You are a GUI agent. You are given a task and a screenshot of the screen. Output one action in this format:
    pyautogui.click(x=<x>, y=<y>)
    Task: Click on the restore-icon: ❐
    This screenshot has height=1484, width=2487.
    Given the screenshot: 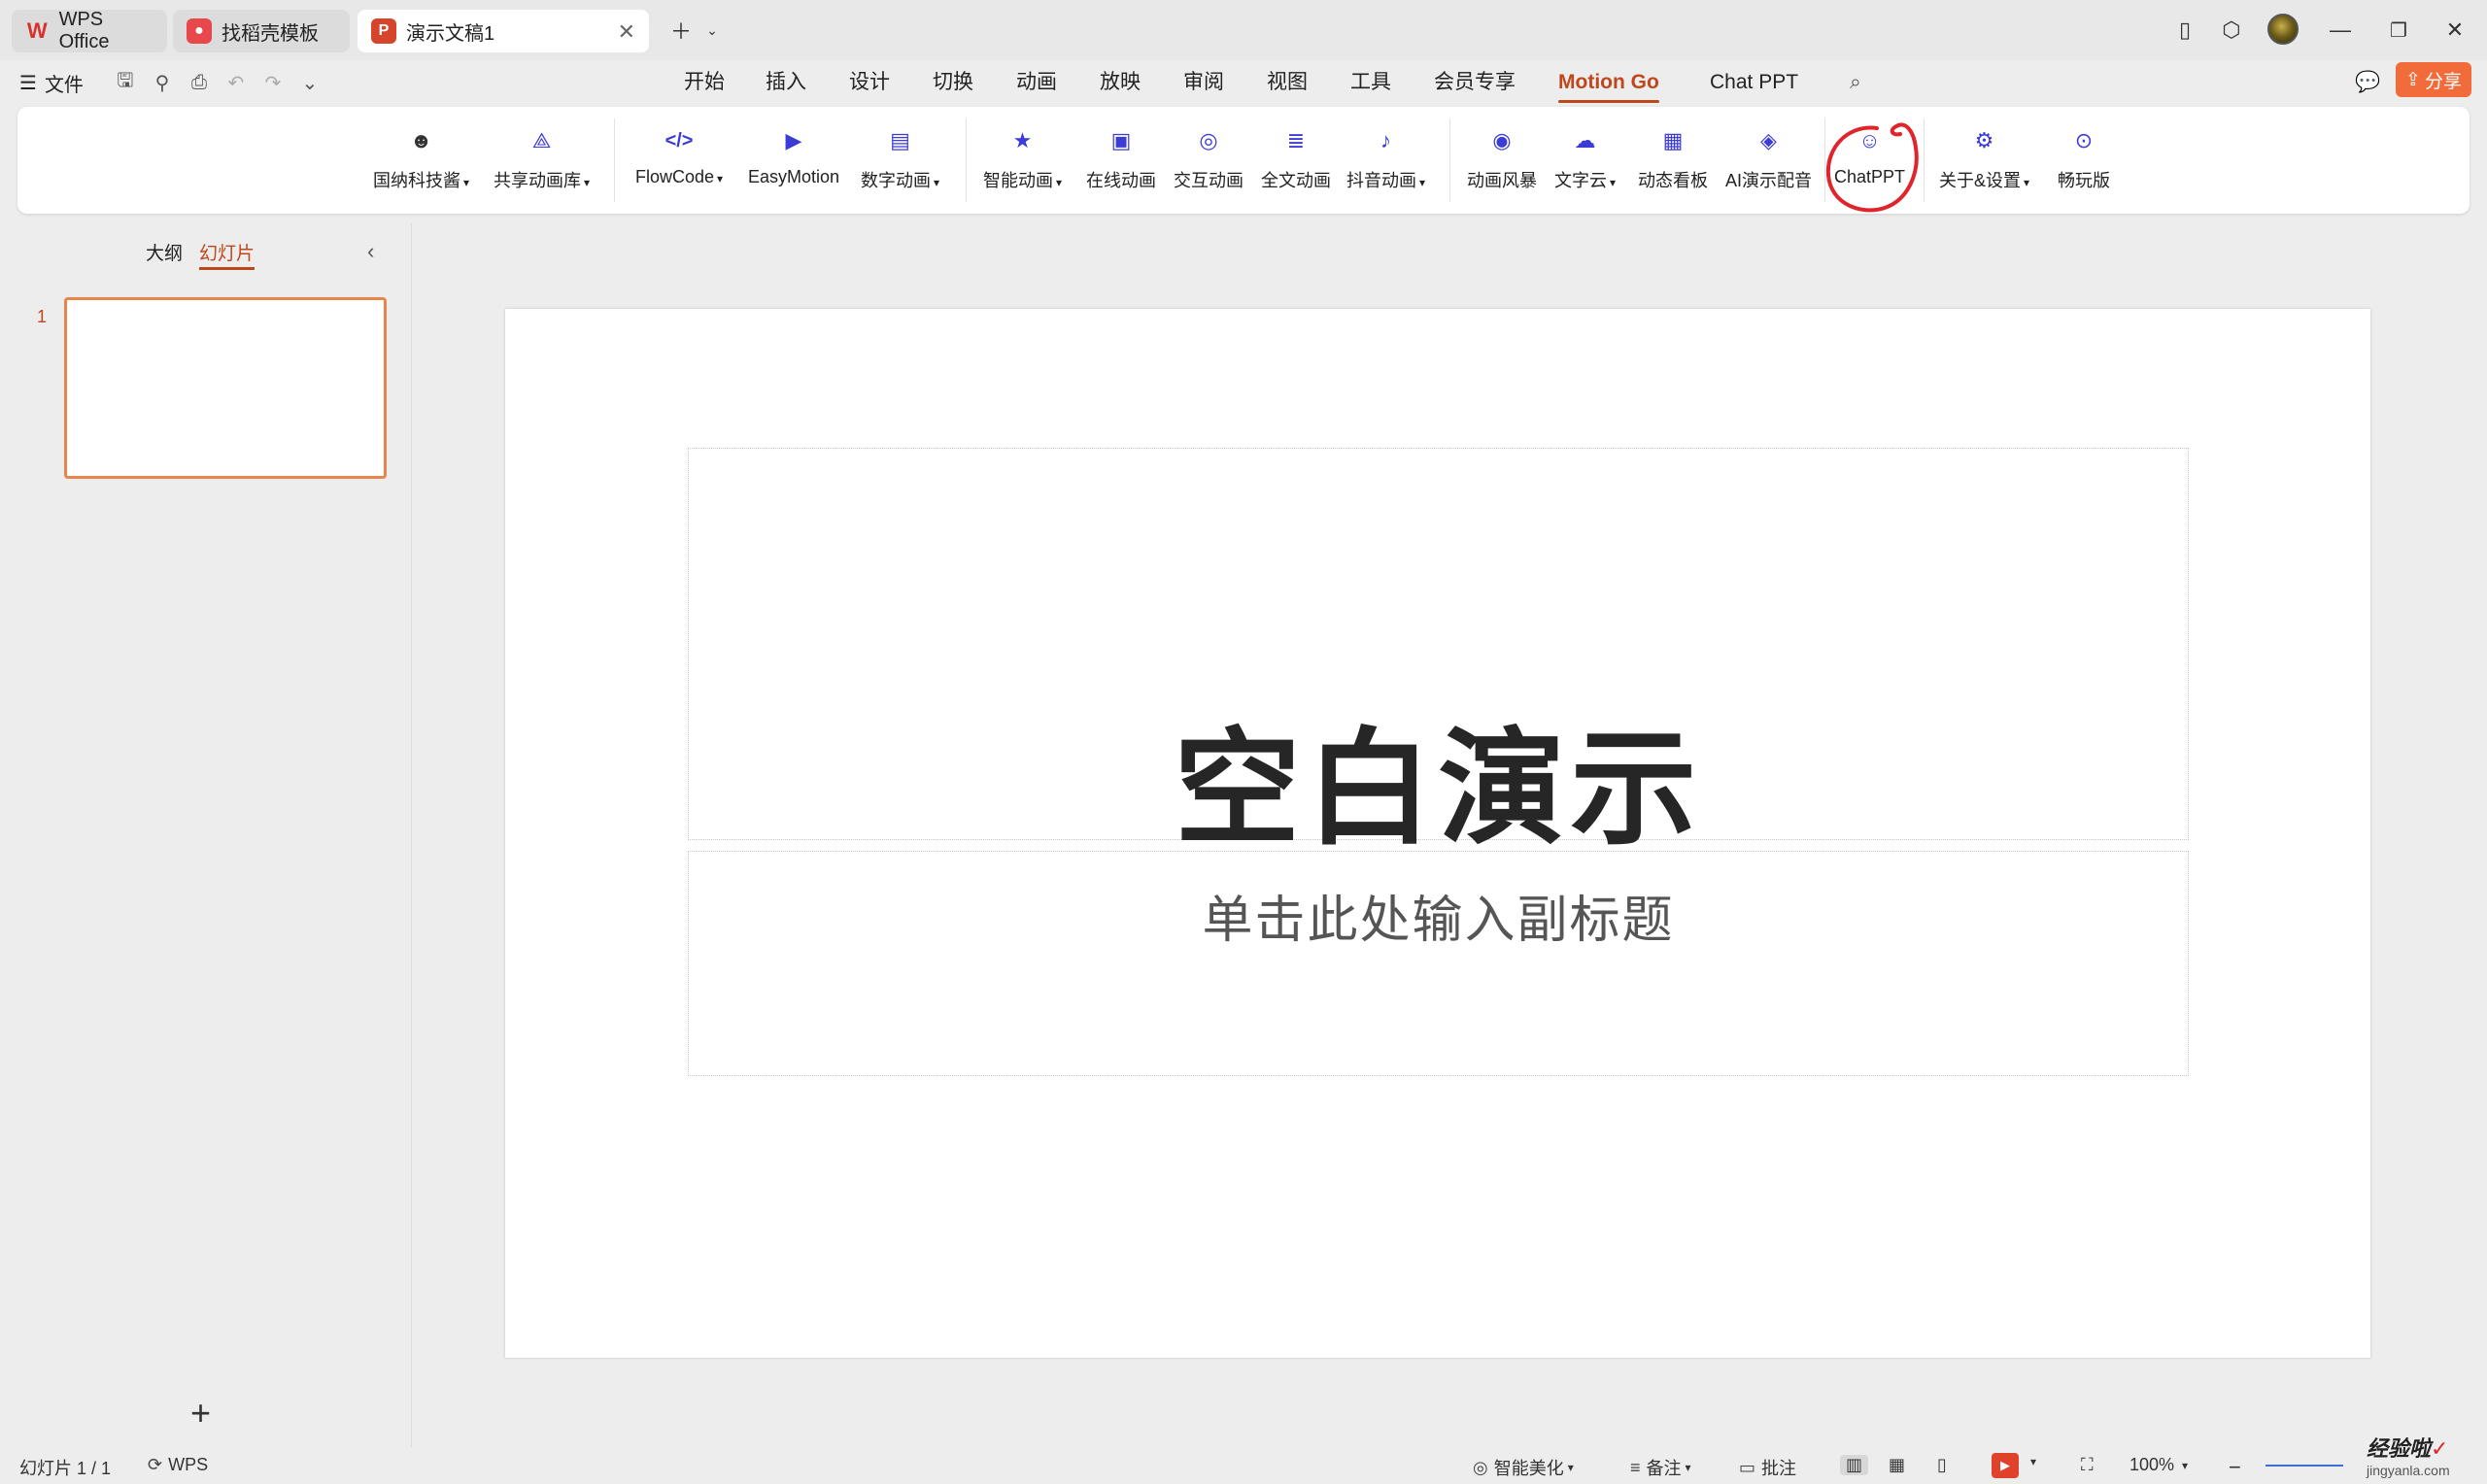 What is the action you would take?
    pyautogui.click(x=2398, y=30)
    